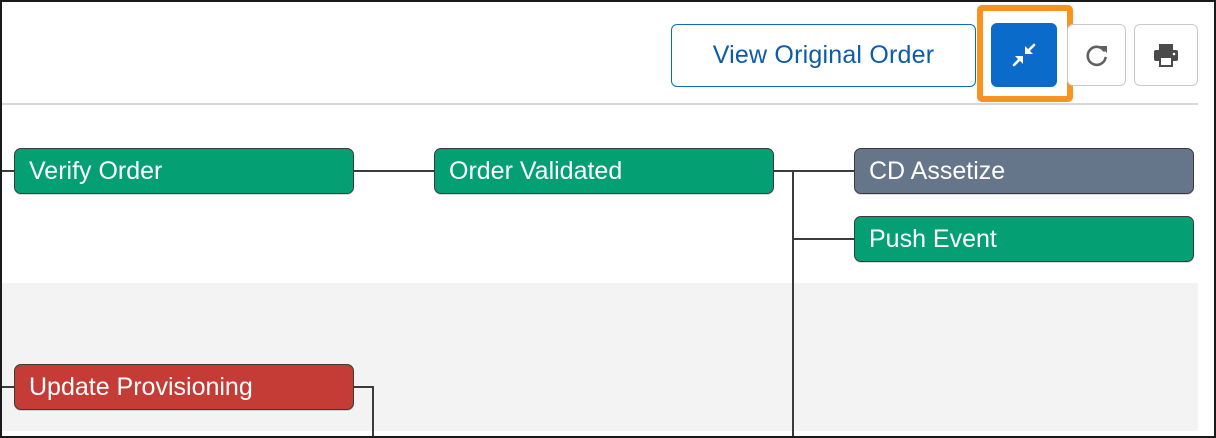  What do you see at coordinates (793, 303) in the screenshot?
I see `connector-branch-vertical` at bounding box center [793, 303].